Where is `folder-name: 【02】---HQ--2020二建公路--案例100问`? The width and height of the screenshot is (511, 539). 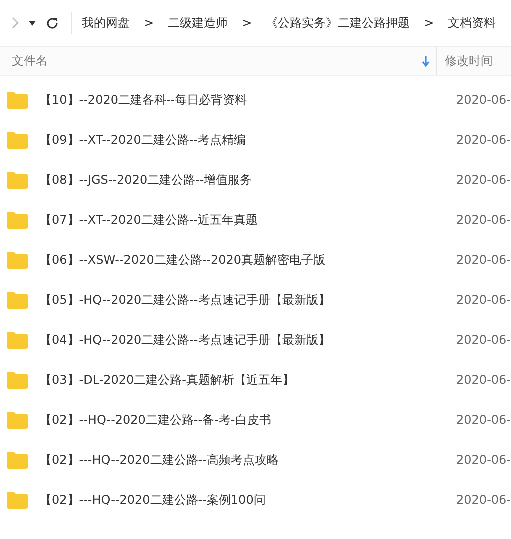 folder-name: 【02】---HQ--2020二建公路--案例100问 is located at coordinates (153, 500).